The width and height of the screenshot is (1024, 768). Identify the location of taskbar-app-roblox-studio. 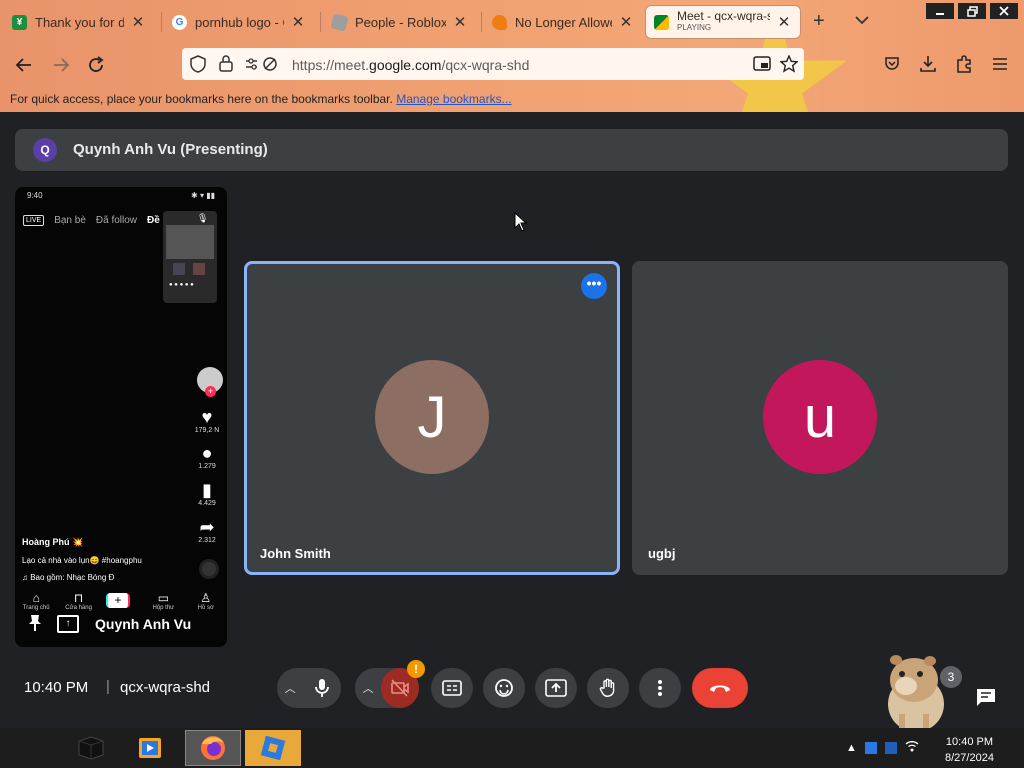
(273, 748).